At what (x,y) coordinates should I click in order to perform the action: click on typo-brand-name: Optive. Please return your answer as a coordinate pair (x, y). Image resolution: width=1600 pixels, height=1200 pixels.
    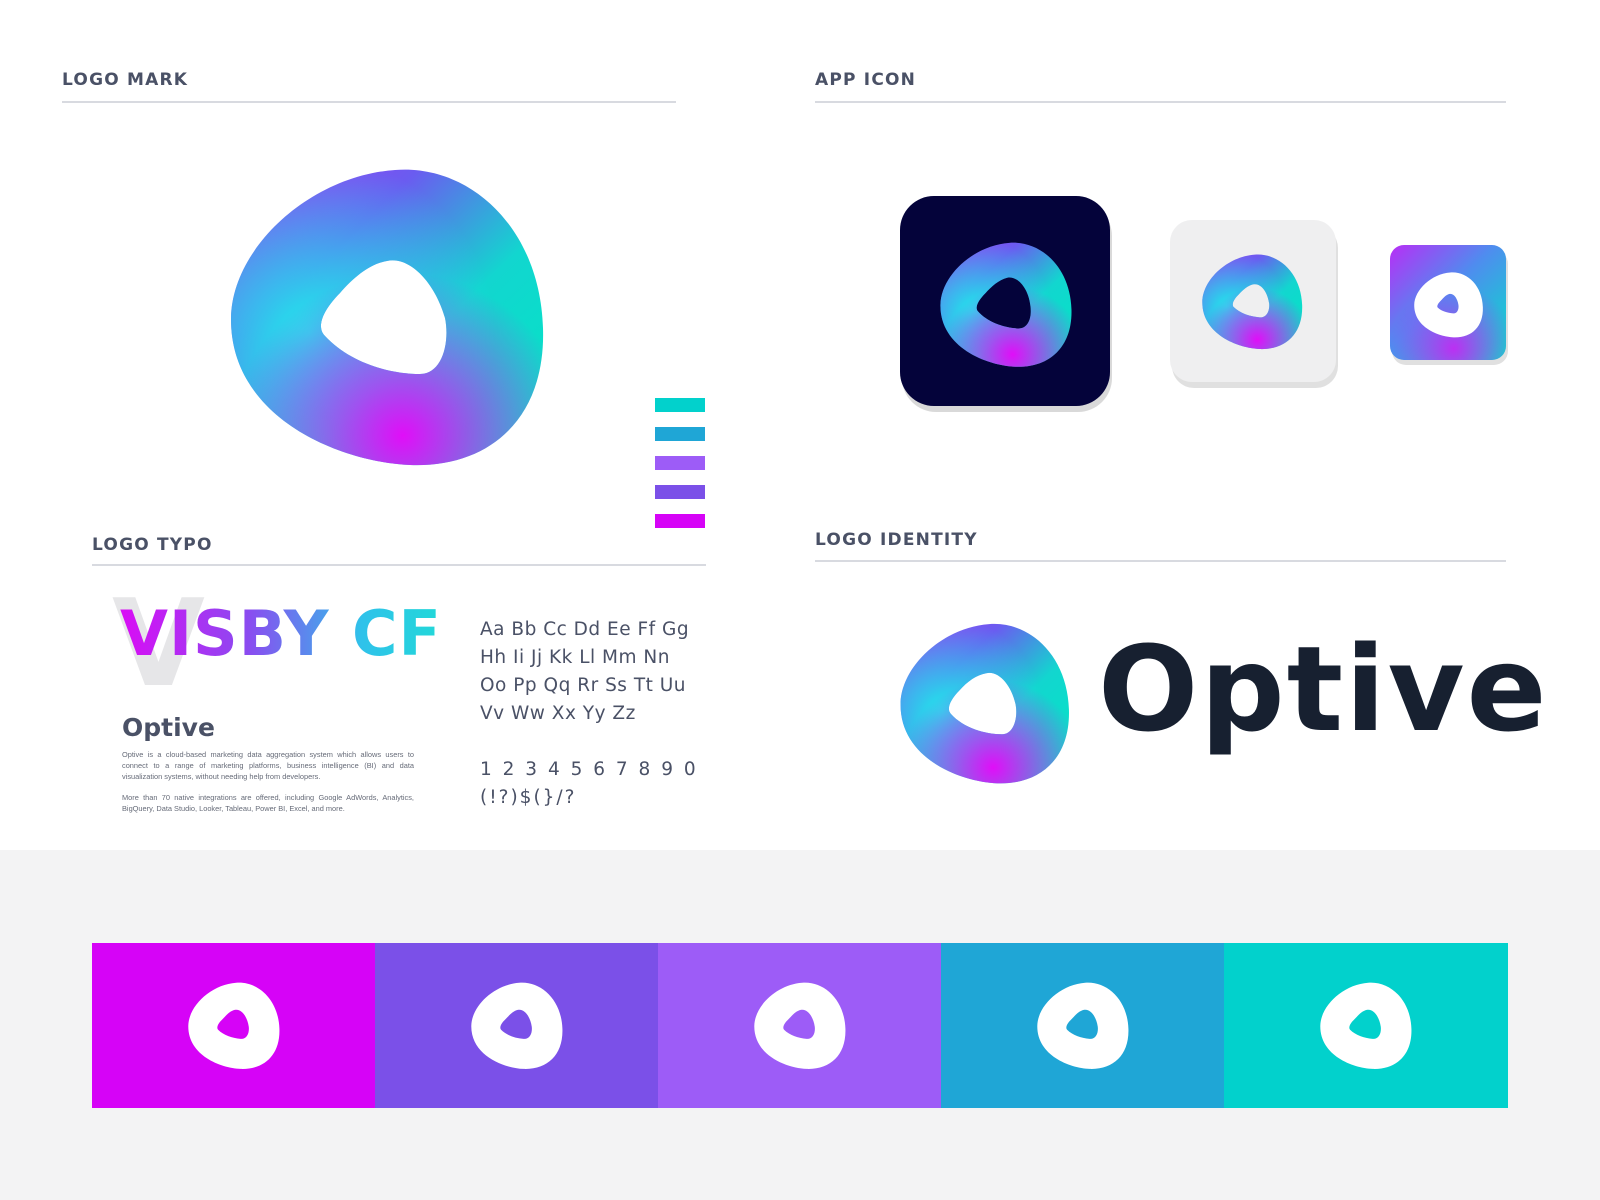
    Looking at the image, I should click on (168, 727).